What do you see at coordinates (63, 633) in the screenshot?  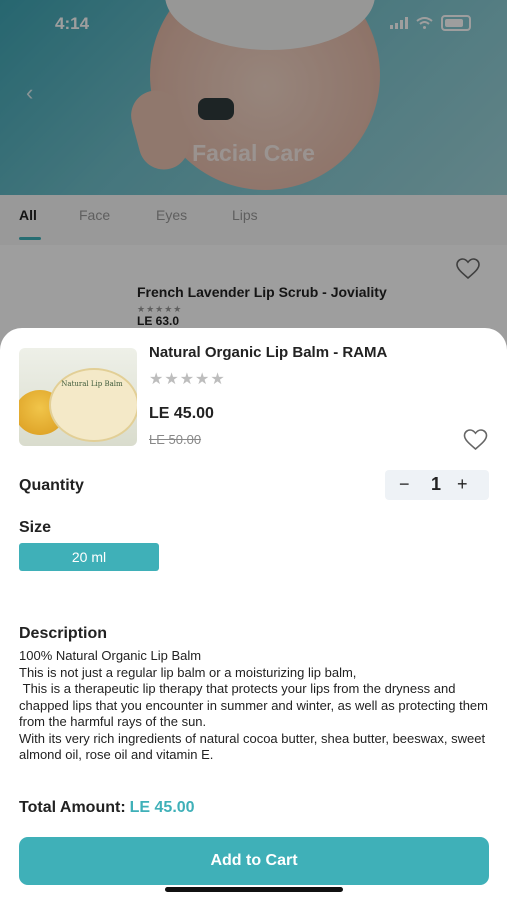 I see `description-label: Description` at bounding box center [63, 633].